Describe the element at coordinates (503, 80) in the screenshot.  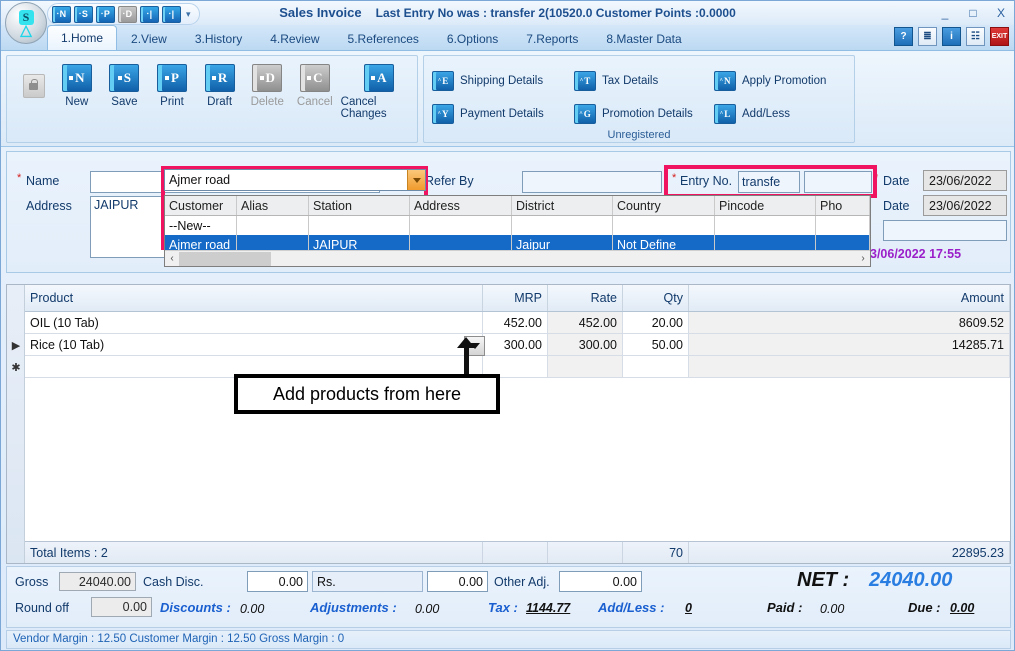
I see `shipping-details-button: ^ E Shipping Details` at that location.